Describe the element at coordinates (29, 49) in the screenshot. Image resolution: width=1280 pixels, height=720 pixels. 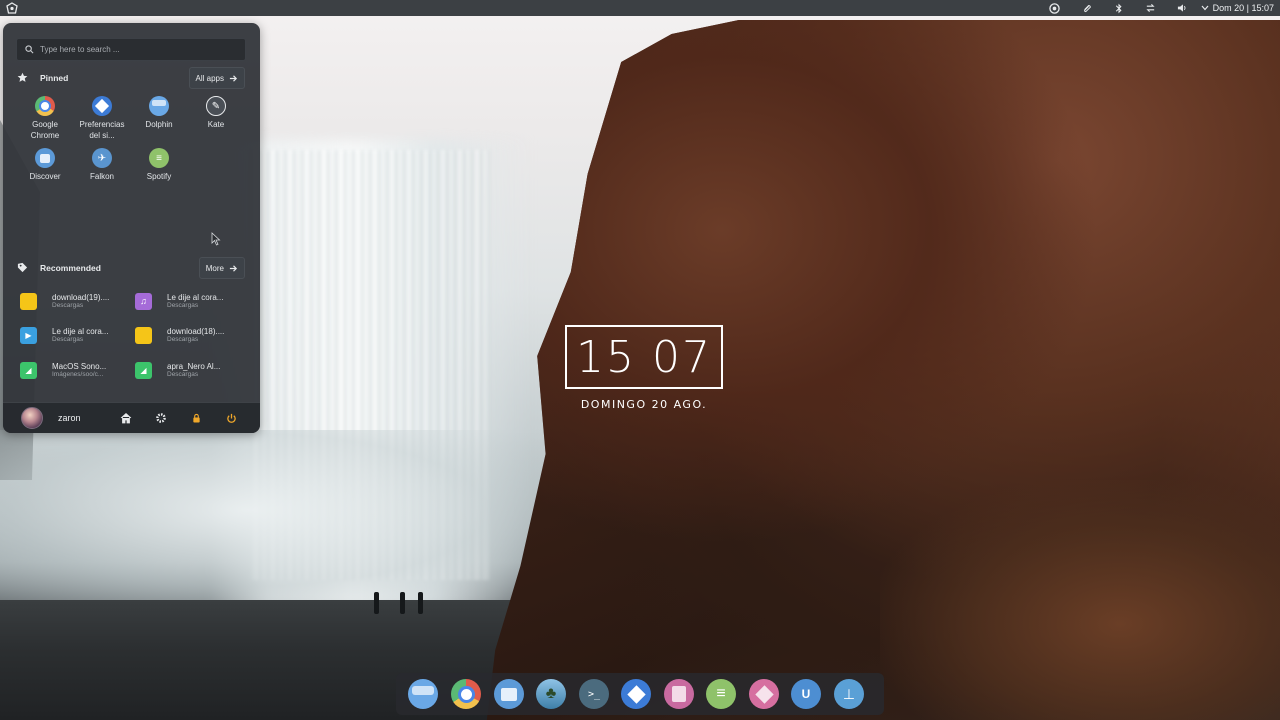
I see `search-icon` at that location.